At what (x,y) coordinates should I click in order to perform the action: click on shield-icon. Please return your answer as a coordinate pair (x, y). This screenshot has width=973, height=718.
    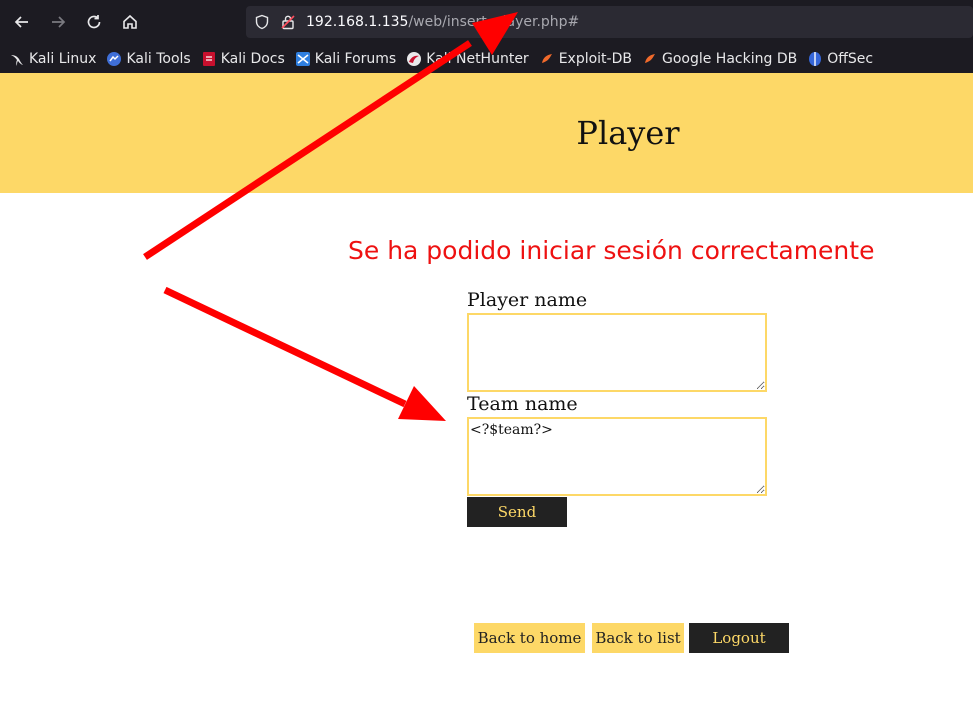
    Looking at the image, I should click on (262, 22).